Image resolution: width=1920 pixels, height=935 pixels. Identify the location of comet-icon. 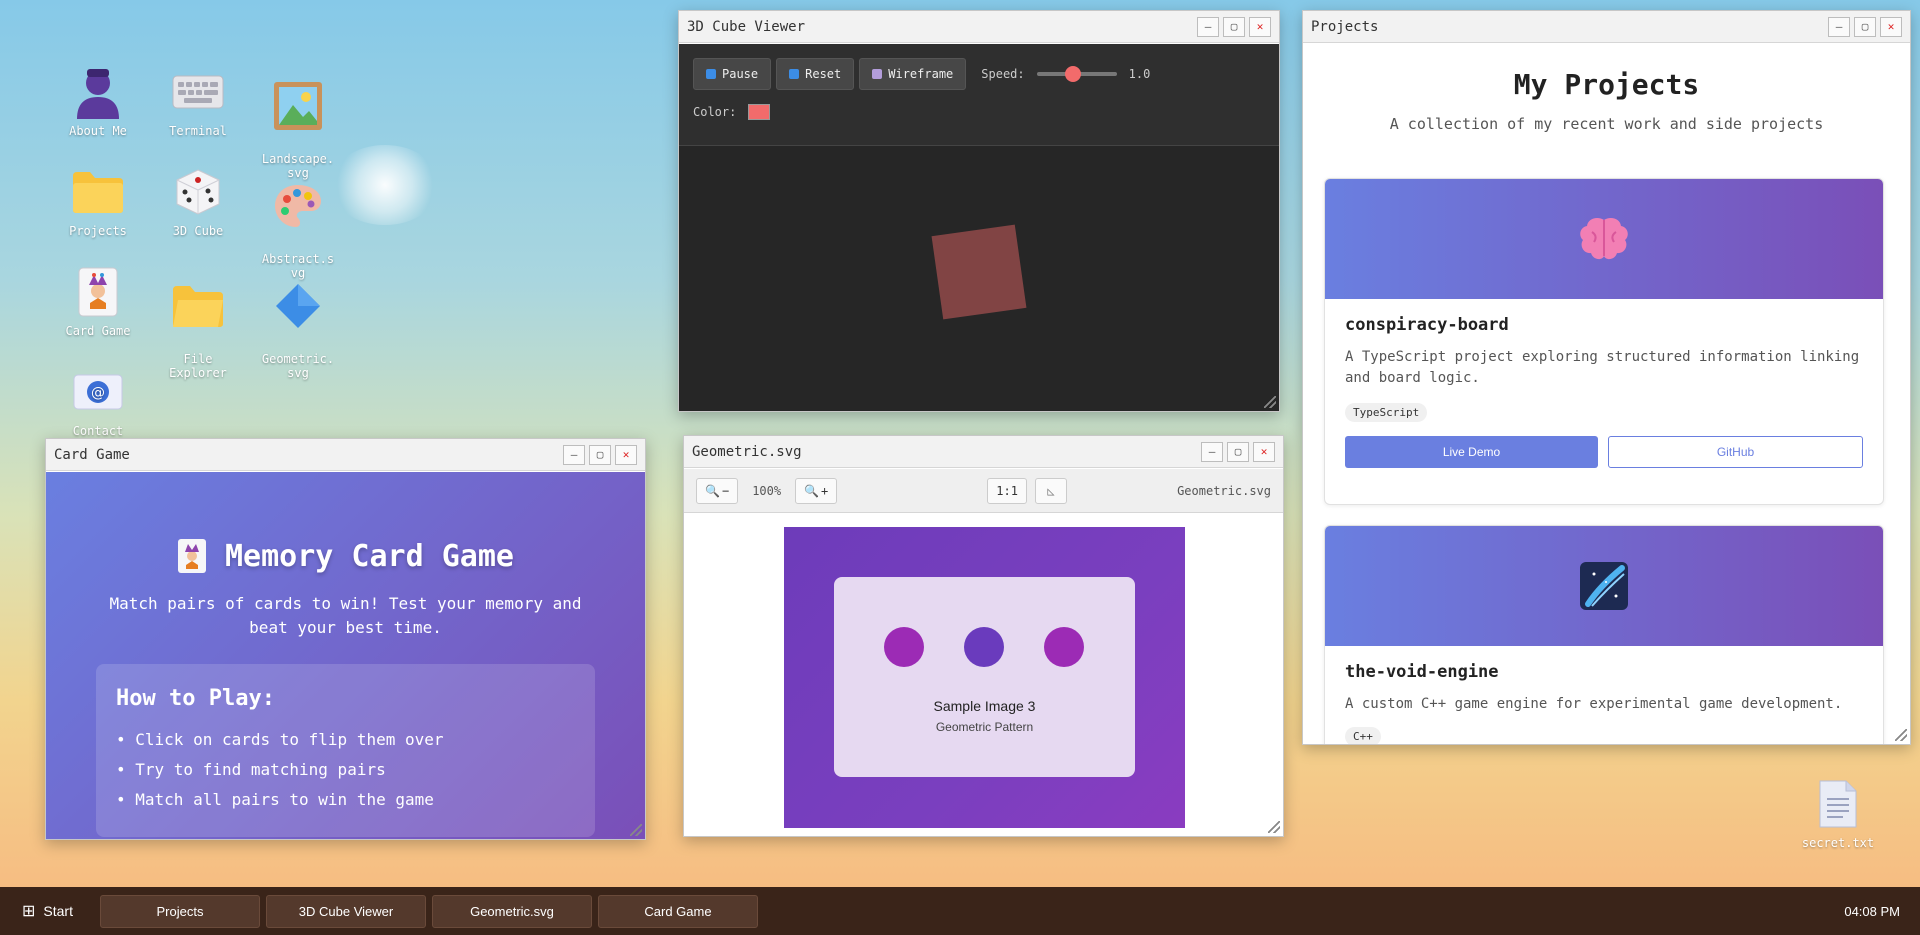
(1604, 586).